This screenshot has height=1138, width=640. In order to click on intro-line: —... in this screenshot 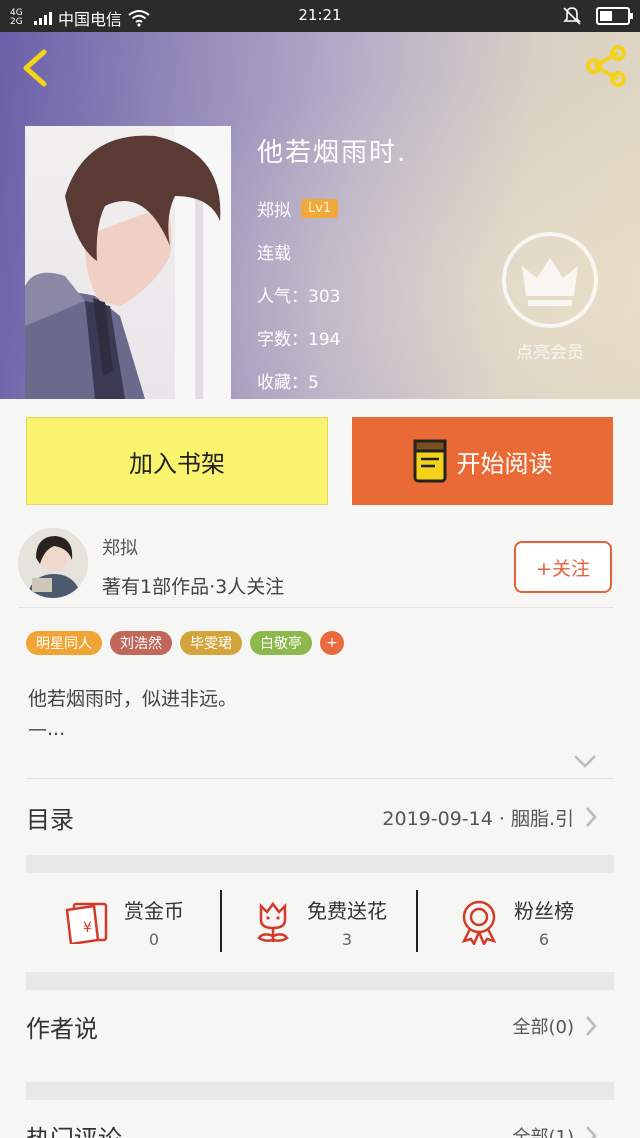, I will do `click(47, 729)`.